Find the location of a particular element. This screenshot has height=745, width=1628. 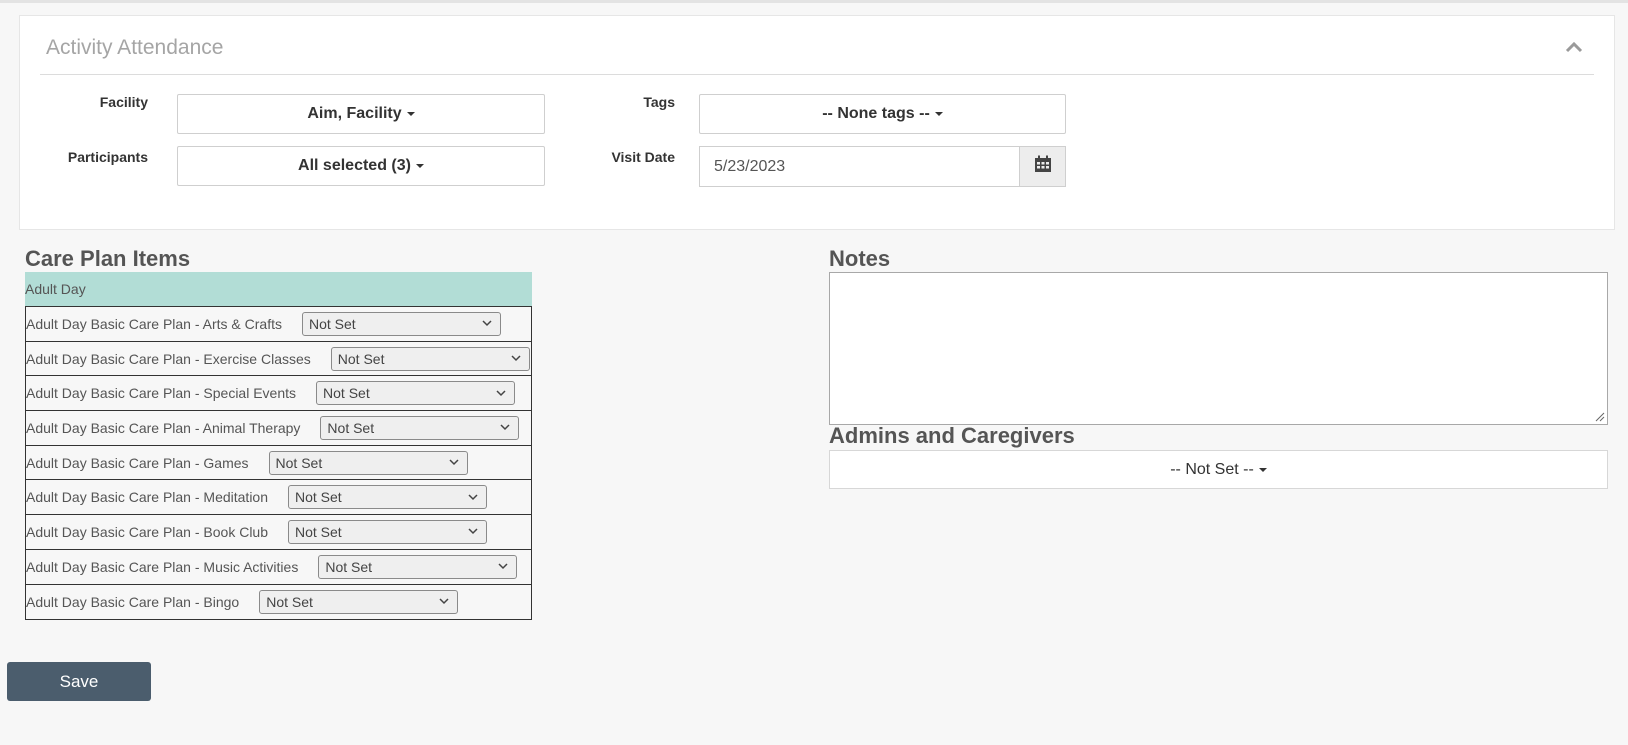

care-plan-item-label: Adult Day Basic Care Plan - Games is located at coordinates (137, 462).